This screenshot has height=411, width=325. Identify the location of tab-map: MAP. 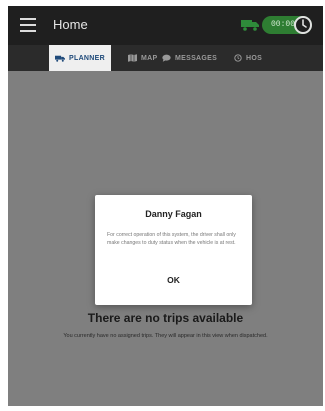
(142, 58).